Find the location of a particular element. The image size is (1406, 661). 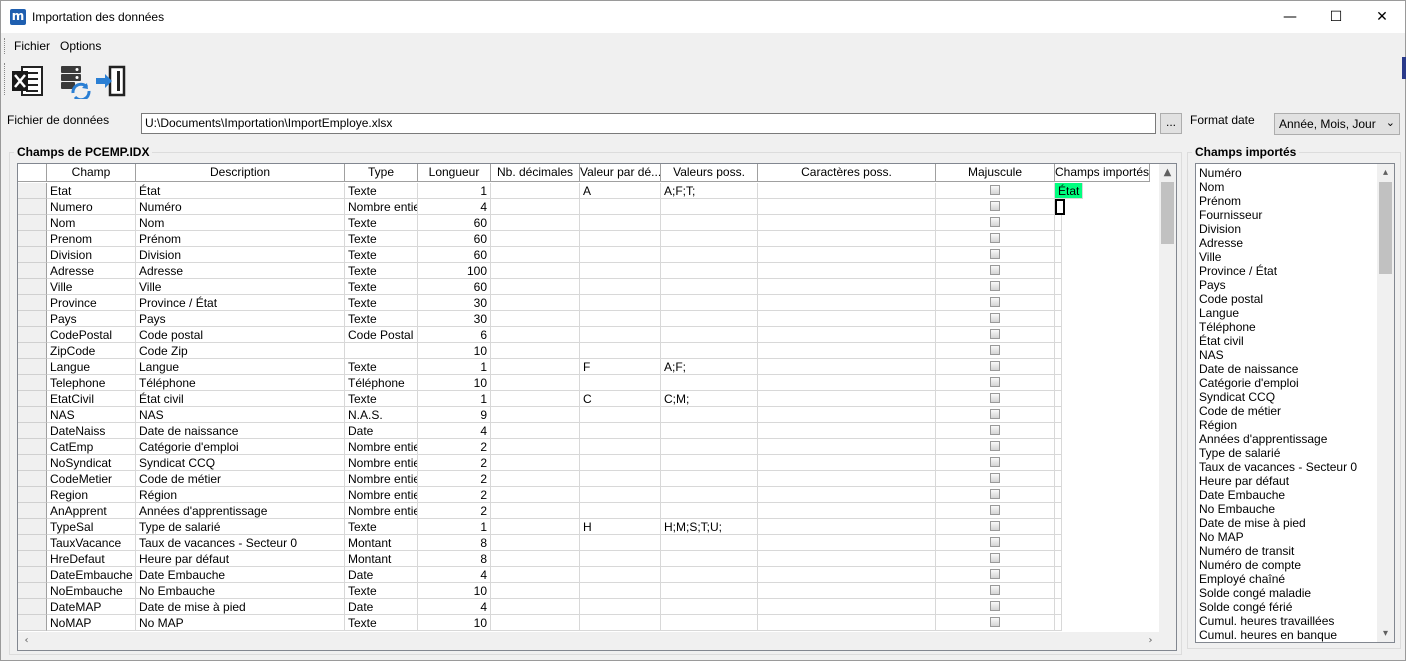

table-row: Adresse Adresse Texte 100 is located at coordinates (588, 271).